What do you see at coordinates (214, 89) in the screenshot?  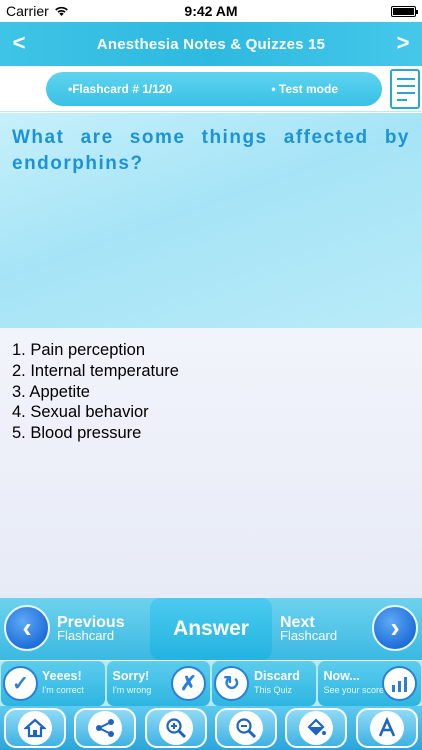 I see `flashcard-info-pill: •Flashcard # 1/120 • Test mode` at bounding box center [214, 89].